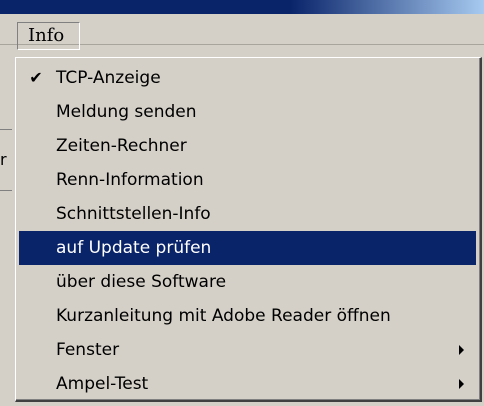 The image size is (484, 406). What do you see at coordinates (247, 282) in the screenshot?
I see `menu-item-ueber-diese-software: über diese Software` at bounding box center [247, 282].